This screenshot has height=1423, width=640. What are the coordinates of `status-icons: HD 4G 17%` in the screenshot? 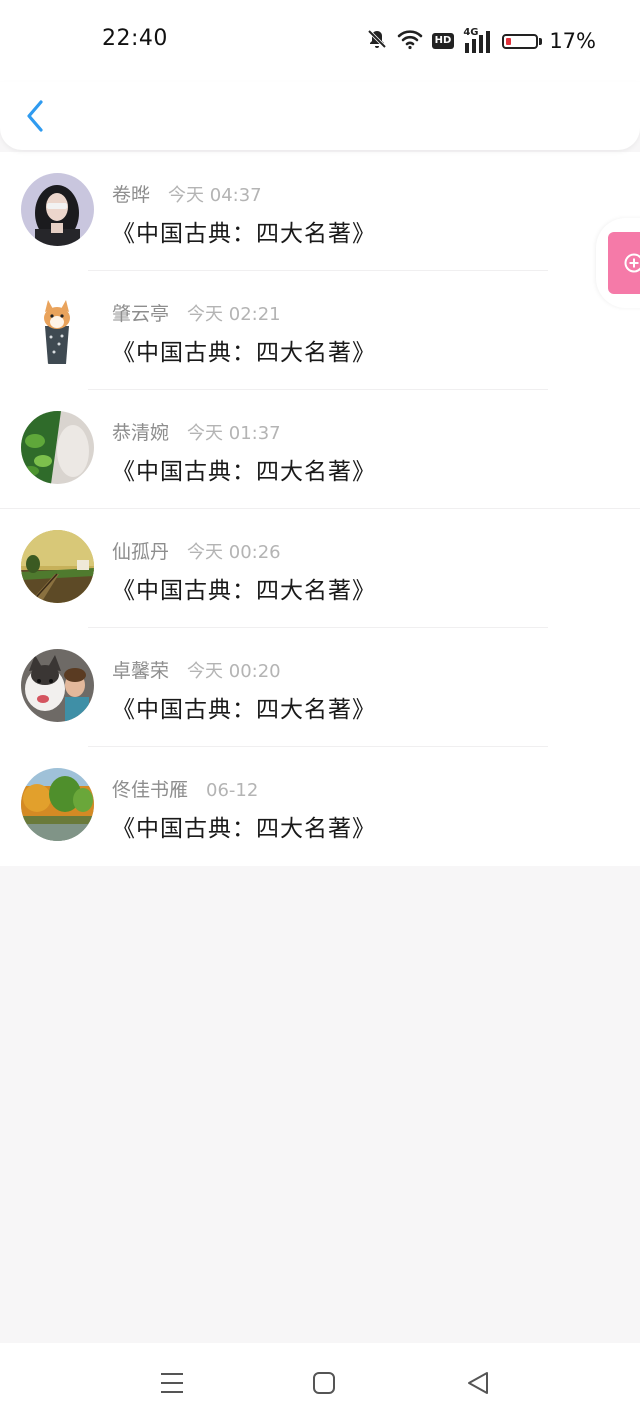 It's located at (476, 41).